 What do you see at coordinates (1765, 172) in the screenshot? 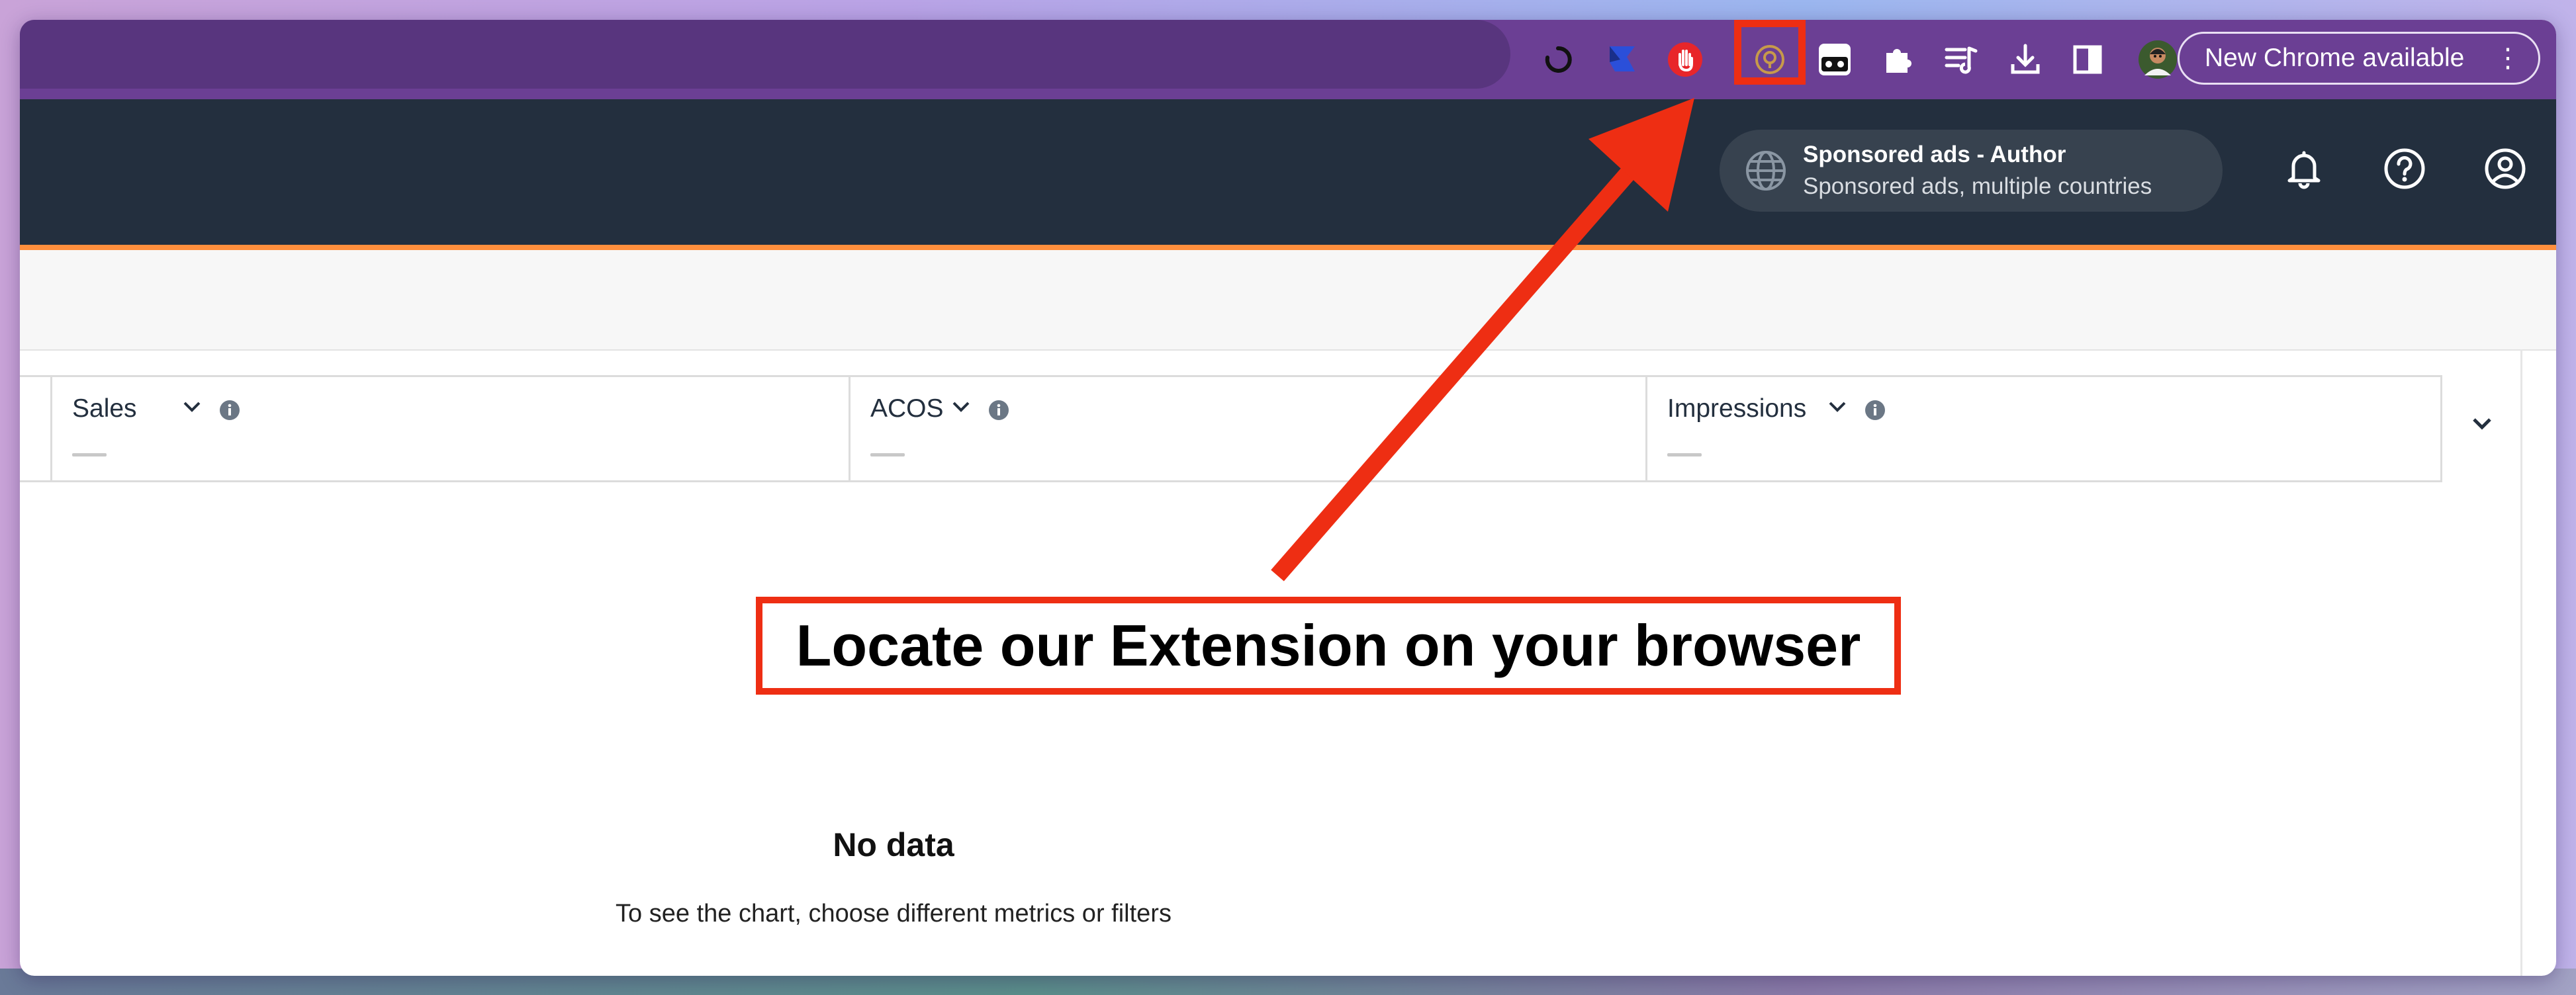
I see `globe-icon` at bounding box center [1765, 172].